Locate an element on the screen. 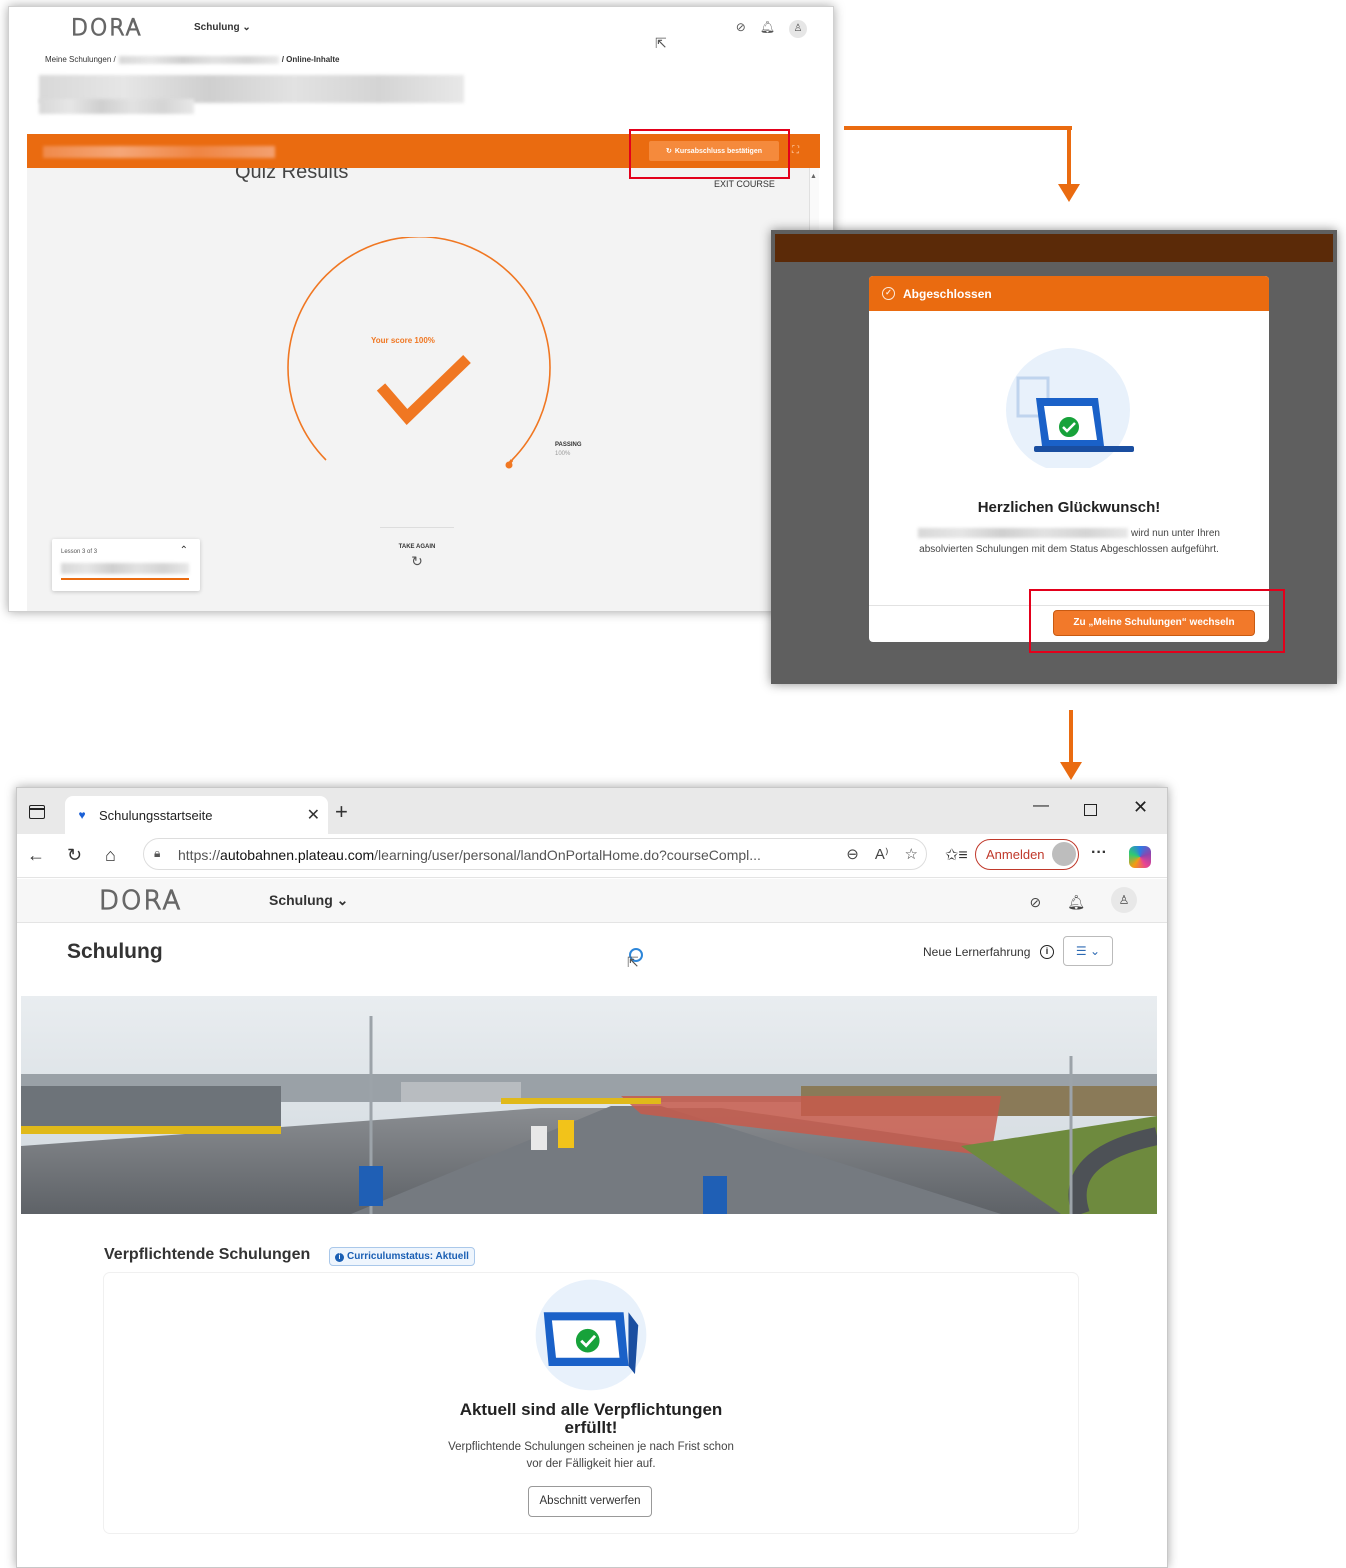  minimize-icon: — is located at coordinates (1041, 806).